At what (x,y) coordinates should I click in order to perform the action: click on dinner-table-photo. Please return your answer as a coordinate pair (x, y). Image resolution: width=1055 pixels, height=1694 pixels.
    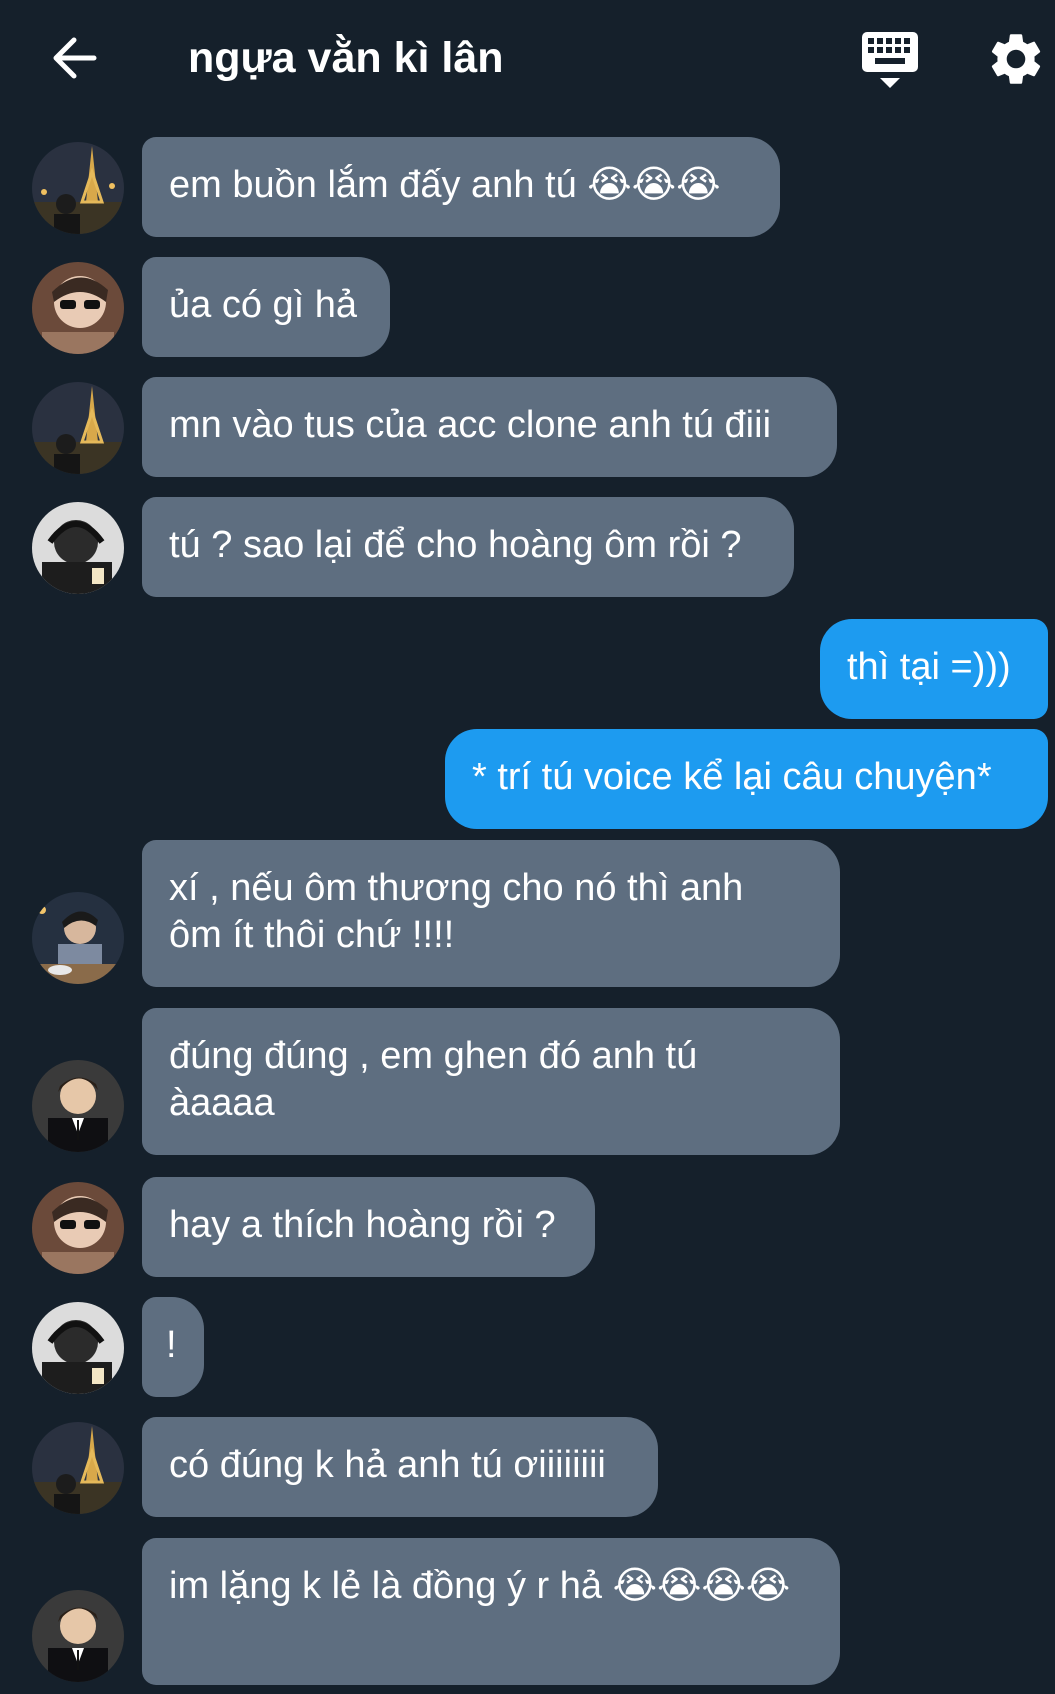
    Looking at the image, I should click on (78, 938).